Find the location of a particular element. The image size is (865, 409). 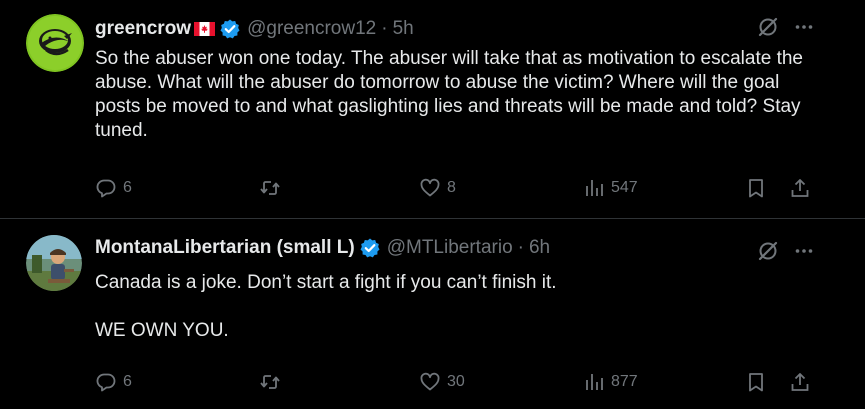

tweet-actions: 6 8 547 is located at coordinates (455, 188).